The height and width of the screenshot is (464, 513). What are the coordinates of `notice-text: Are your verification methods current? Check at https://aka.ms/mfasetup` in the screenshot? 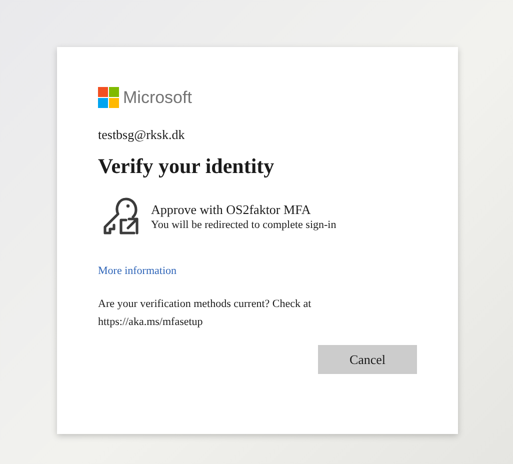 It's located at (205, 313).